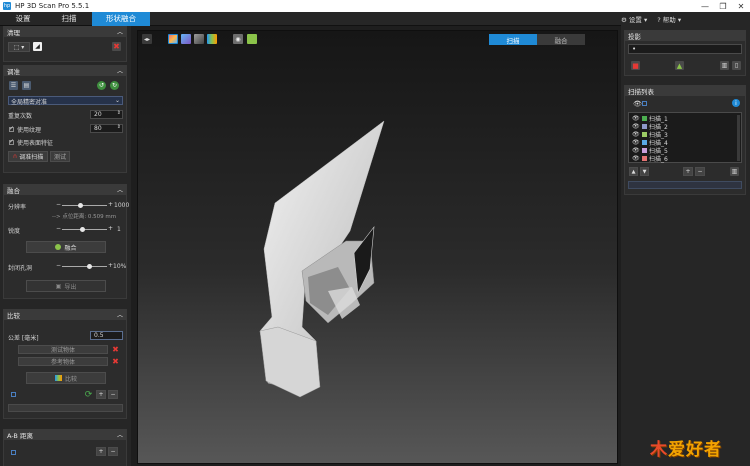  I want to click on align-mode-select: 全局精密对准 ⌄, so click(65, 101).